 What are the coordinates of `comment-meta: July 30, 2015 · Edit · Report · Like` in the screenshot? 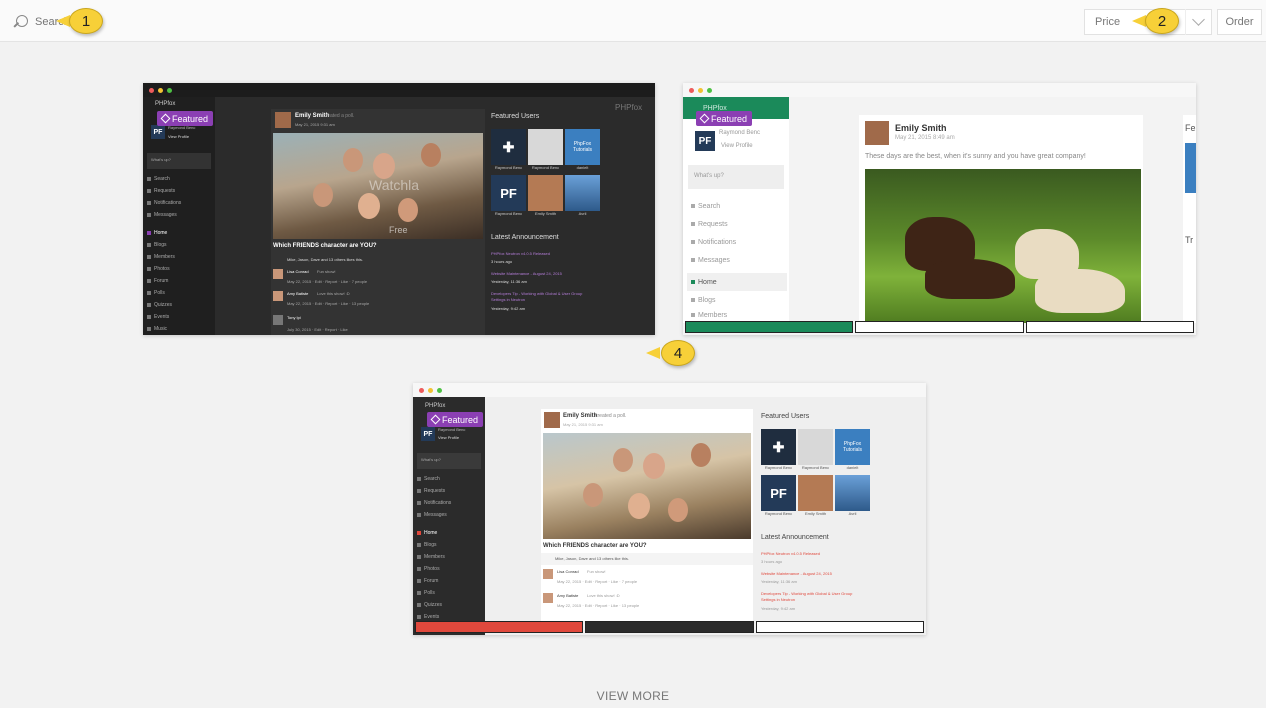 It's located at (317, 329).